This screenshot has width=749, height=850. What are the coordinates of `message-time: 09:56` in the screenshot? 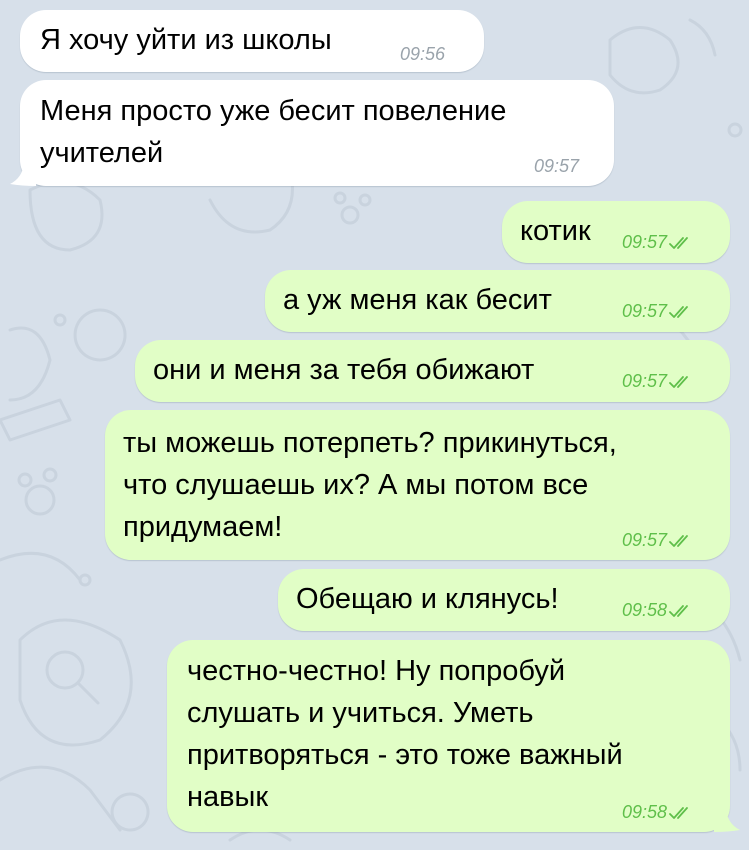 It's located at (423, 54).